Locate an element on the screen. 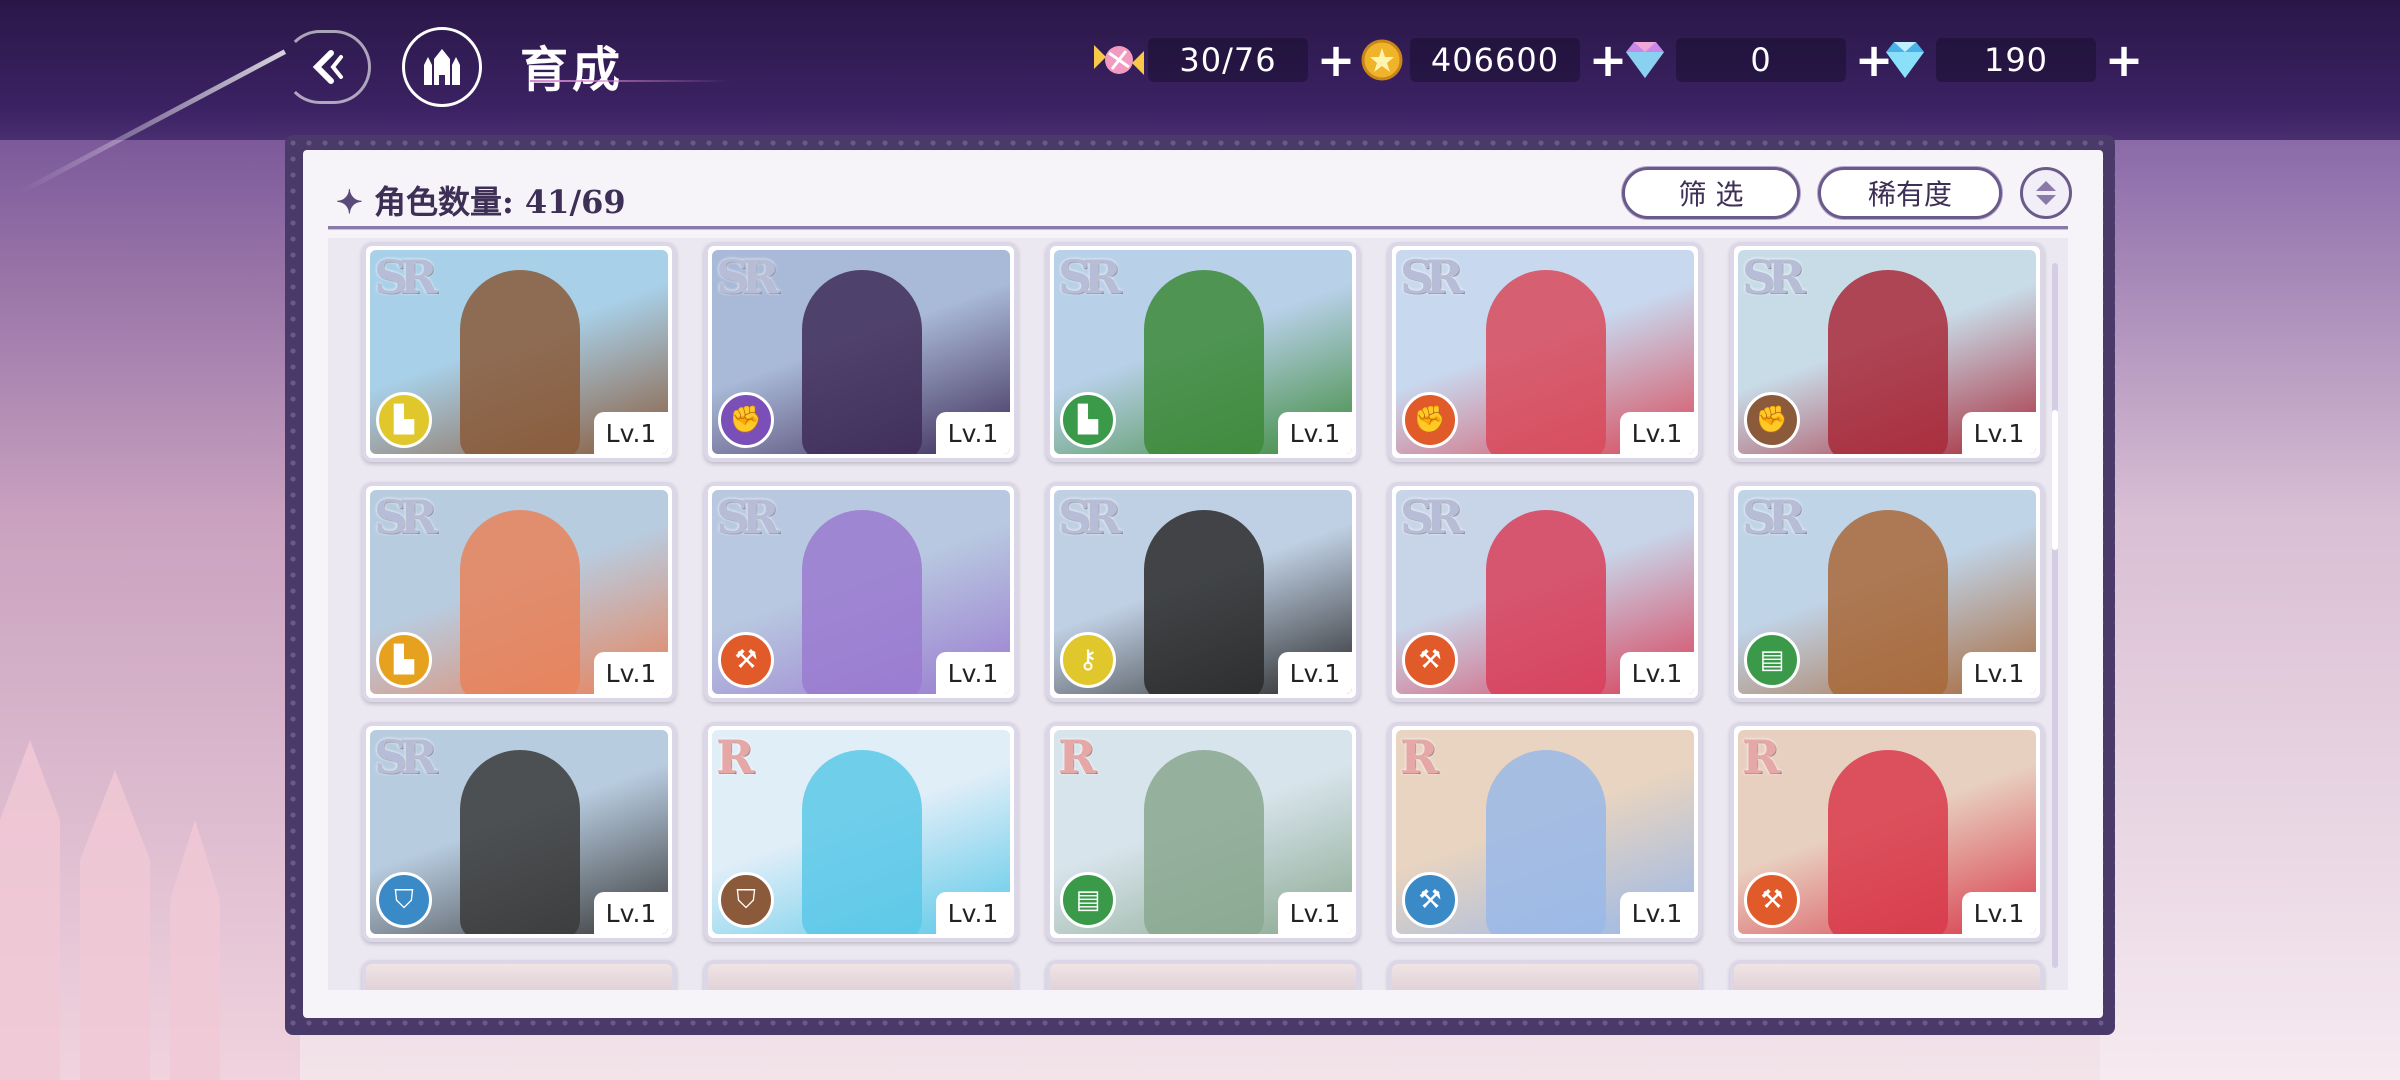  top-bar: 育成 30/76 + 406600 + 0 + 190 + is located at coordinates (1200, 65).